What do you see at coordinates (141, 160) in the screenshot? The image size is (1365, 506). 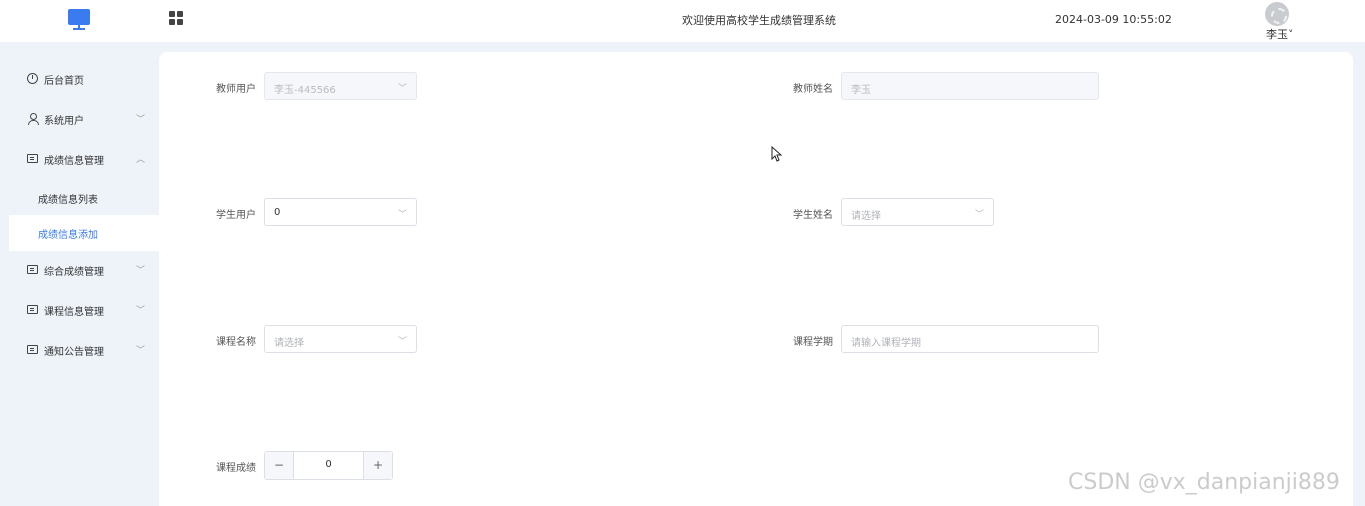 I see `chevron-up-icon: ︿` at bounding box center [141, 160].